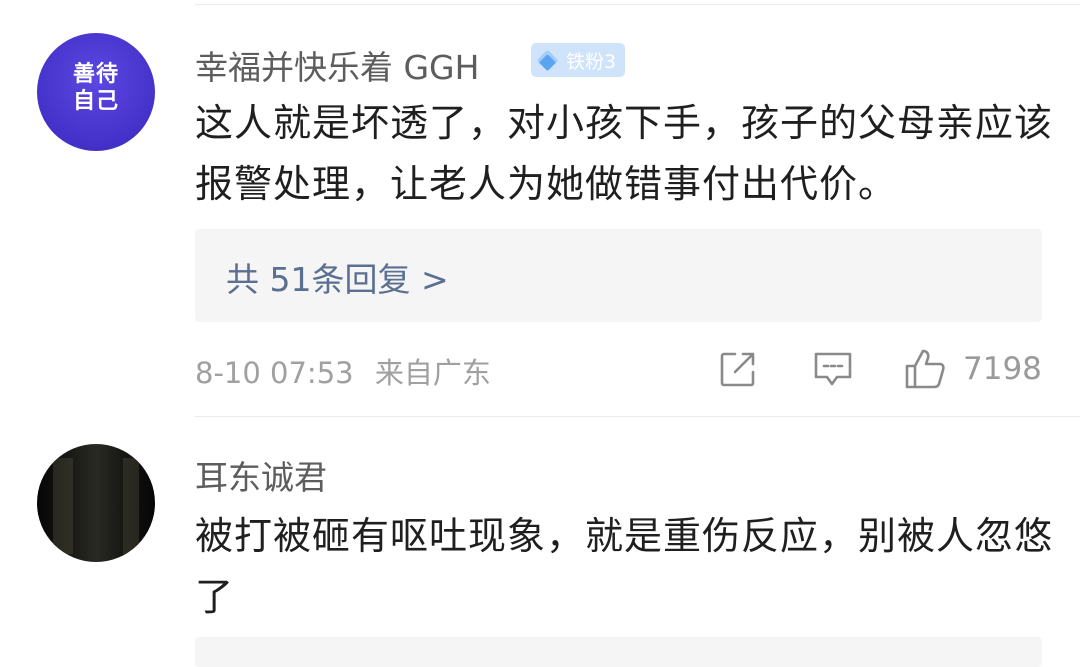 The image size is (1080, 667). Describe the element at coordinates (618, 275) in the screenshot. I see `replies-box: 共 51条回复 >` at that location.